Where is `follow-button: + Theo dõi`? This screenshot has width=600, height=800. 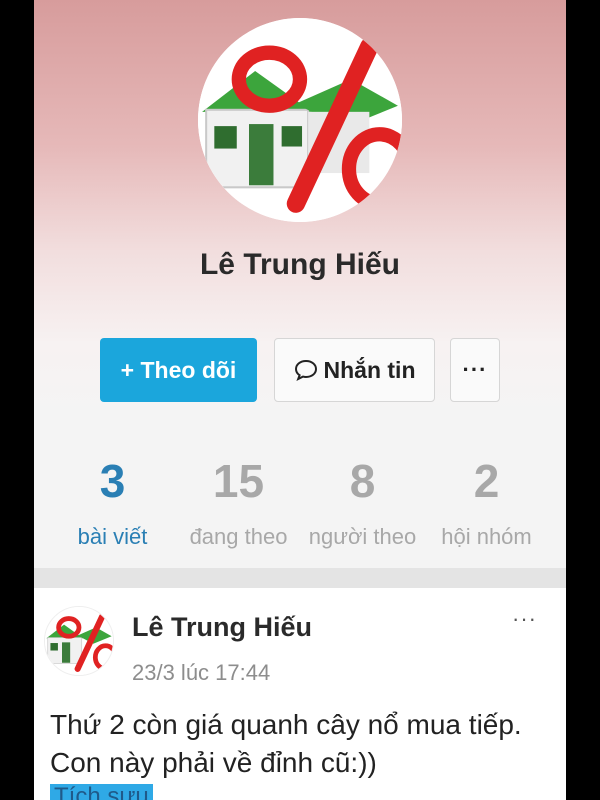
follow-button: + Theo dõi is located at coordinates (178, 370).